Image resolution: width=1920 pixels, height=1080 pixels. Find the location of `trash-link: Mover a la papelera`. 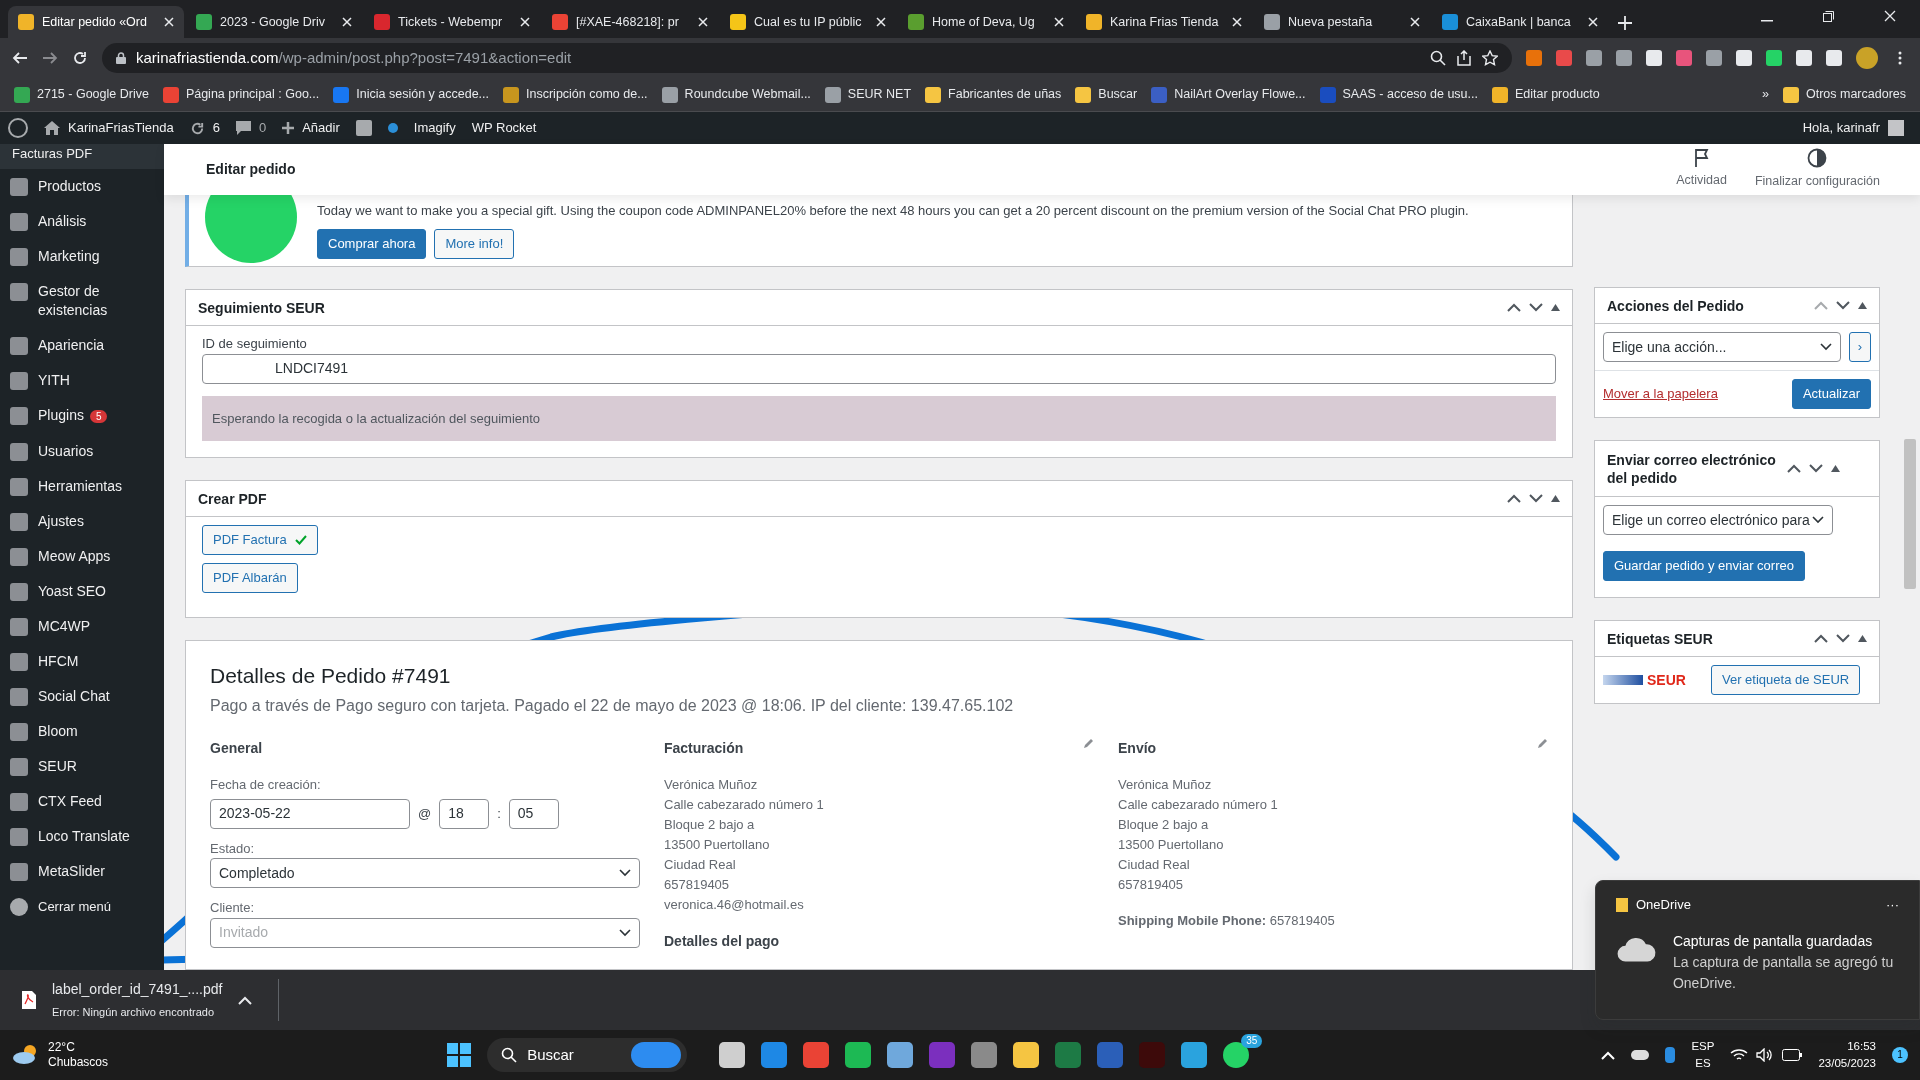

trash-link: Mover a la papelera is located at coordinates (1660, 394).